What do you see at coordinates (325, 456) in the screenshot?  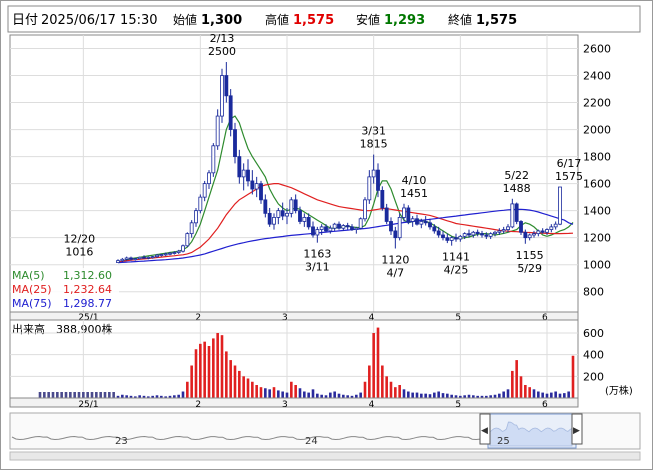 I see `navigator-scrollbar` at bounding box center [325, 456].